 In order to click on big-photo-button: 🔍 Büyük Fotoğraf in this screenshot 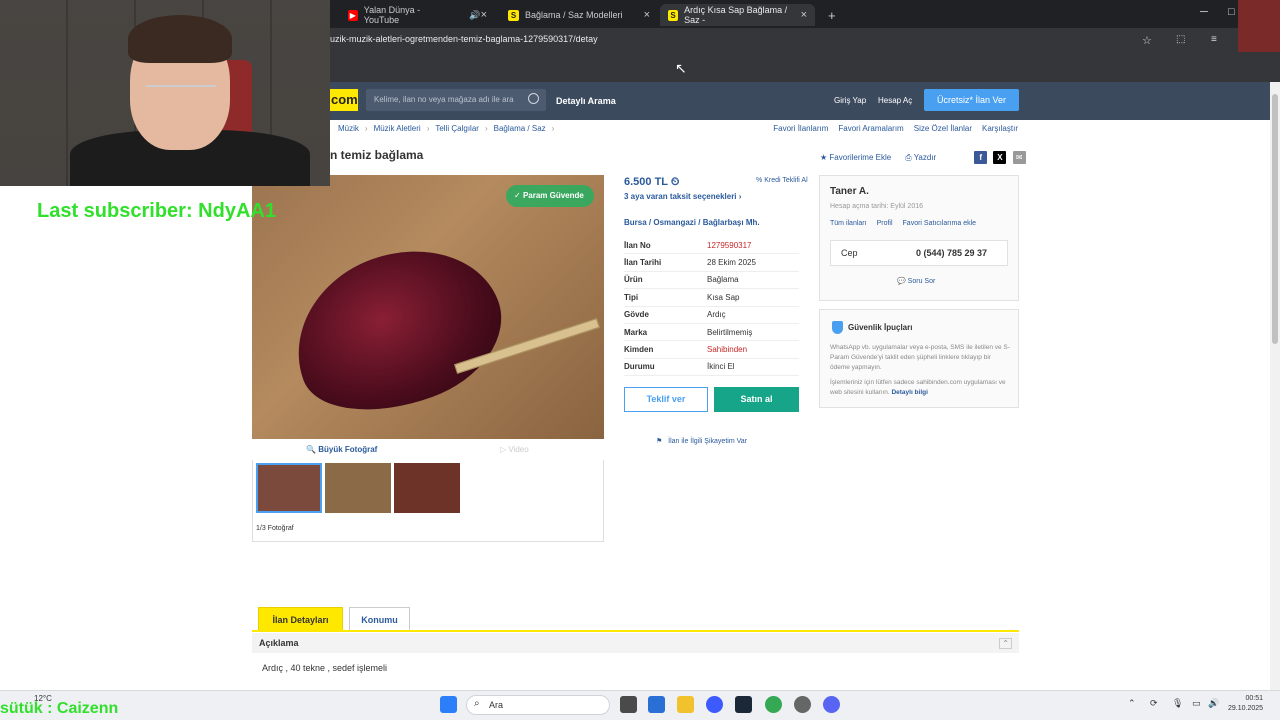, I will do `click(341, 449)`.